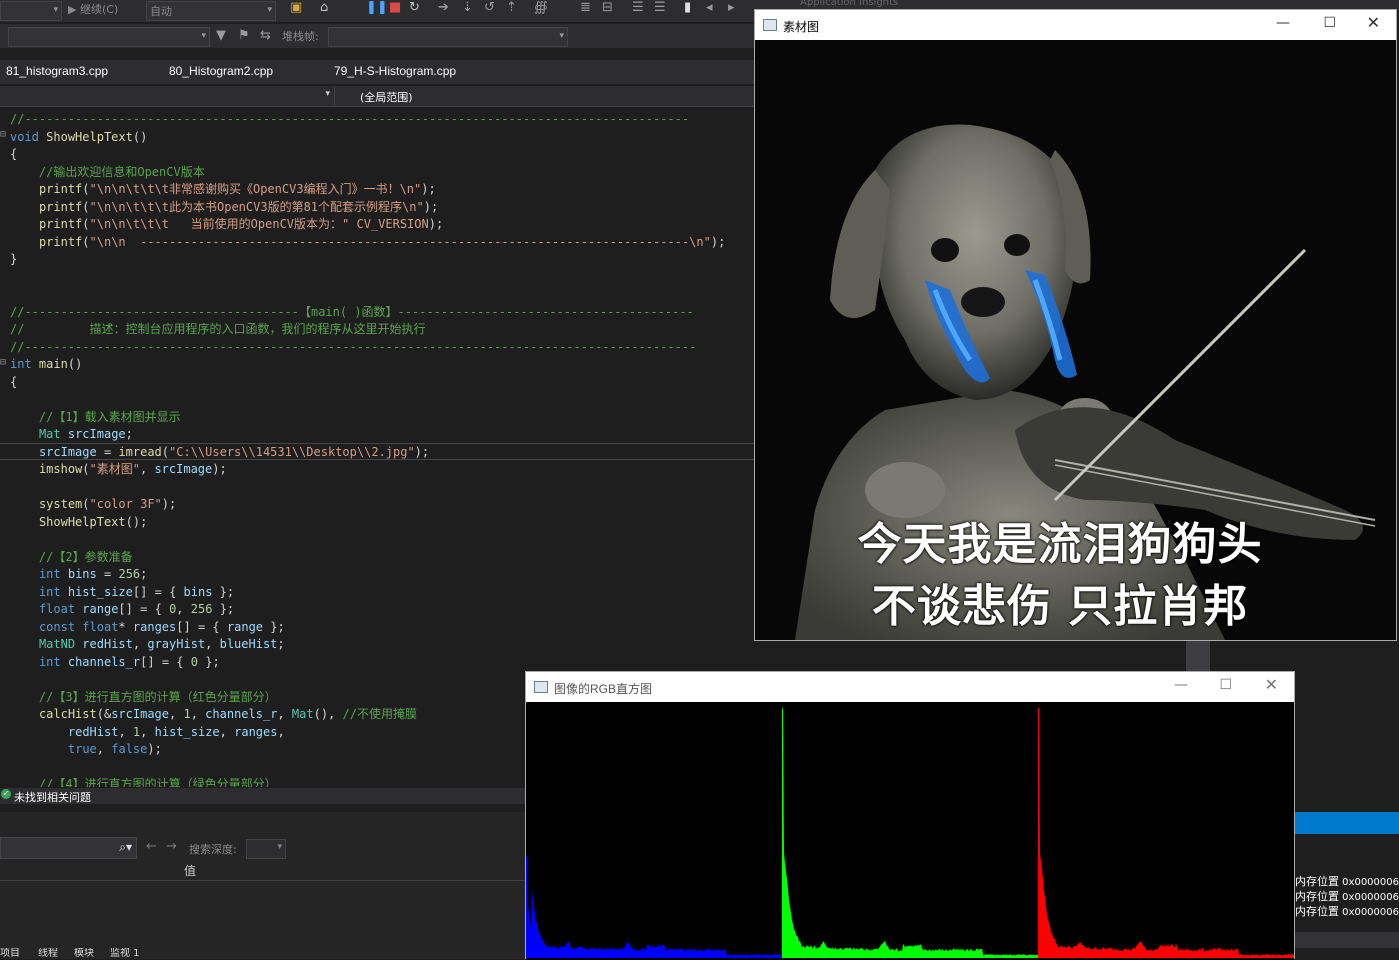 The width and height of the screenshot is (1399, 960). Describe the element at coordinates (147, 627) in the screenshot. I see `code-line: const float* ranges[] = { range };` at that location.